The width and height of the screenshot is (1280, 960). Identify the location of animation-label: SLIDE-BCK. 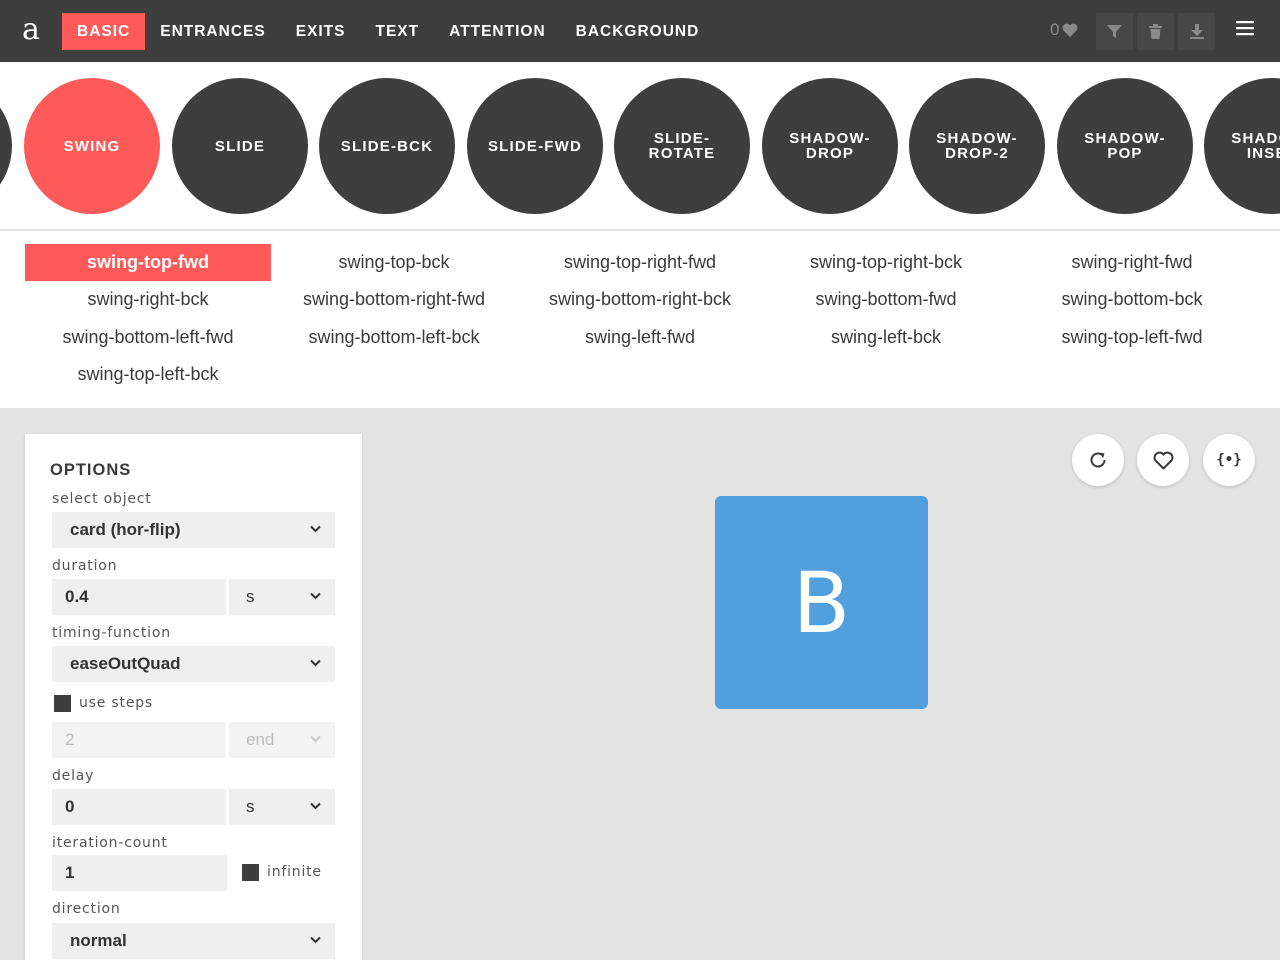
(387, 146).